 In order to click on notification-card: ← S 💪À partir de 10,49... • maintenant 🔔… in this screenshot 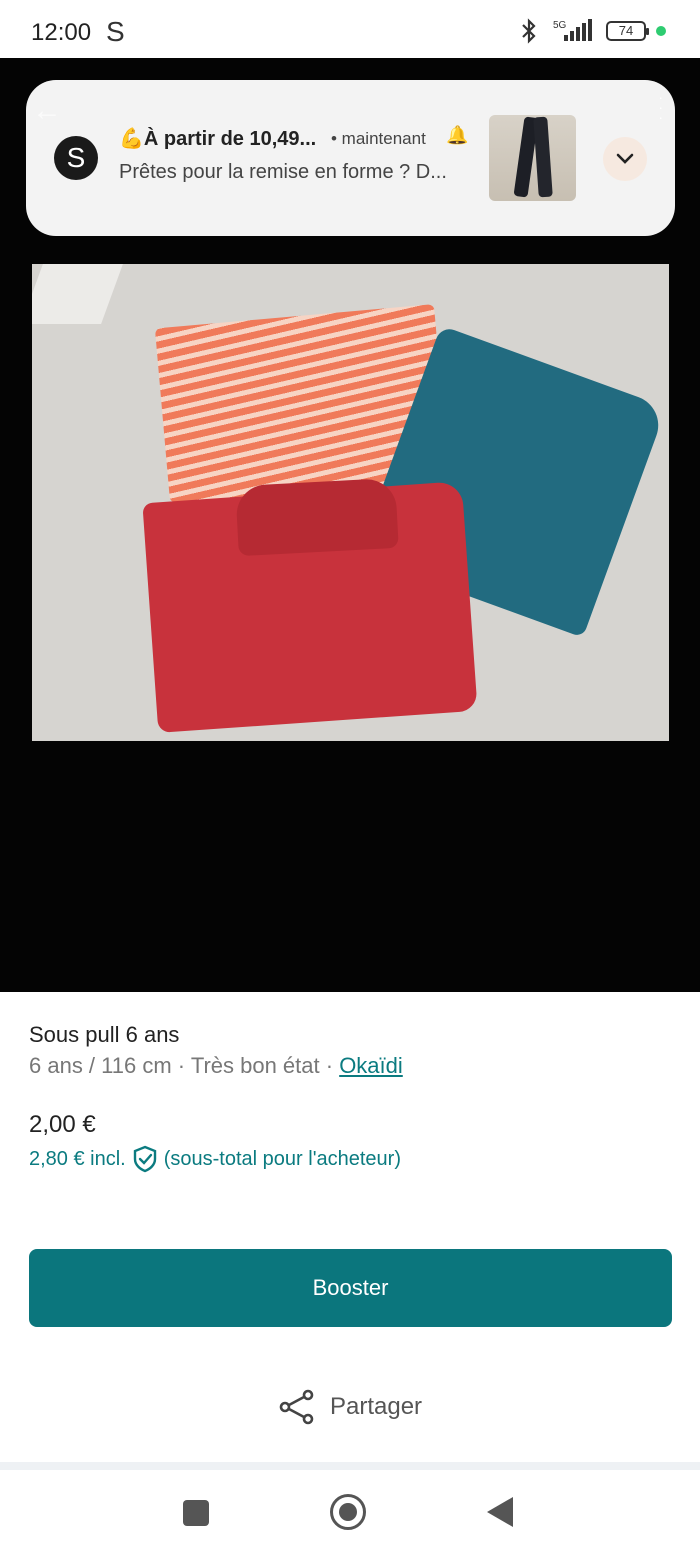, I will do `click(350, 158)`.